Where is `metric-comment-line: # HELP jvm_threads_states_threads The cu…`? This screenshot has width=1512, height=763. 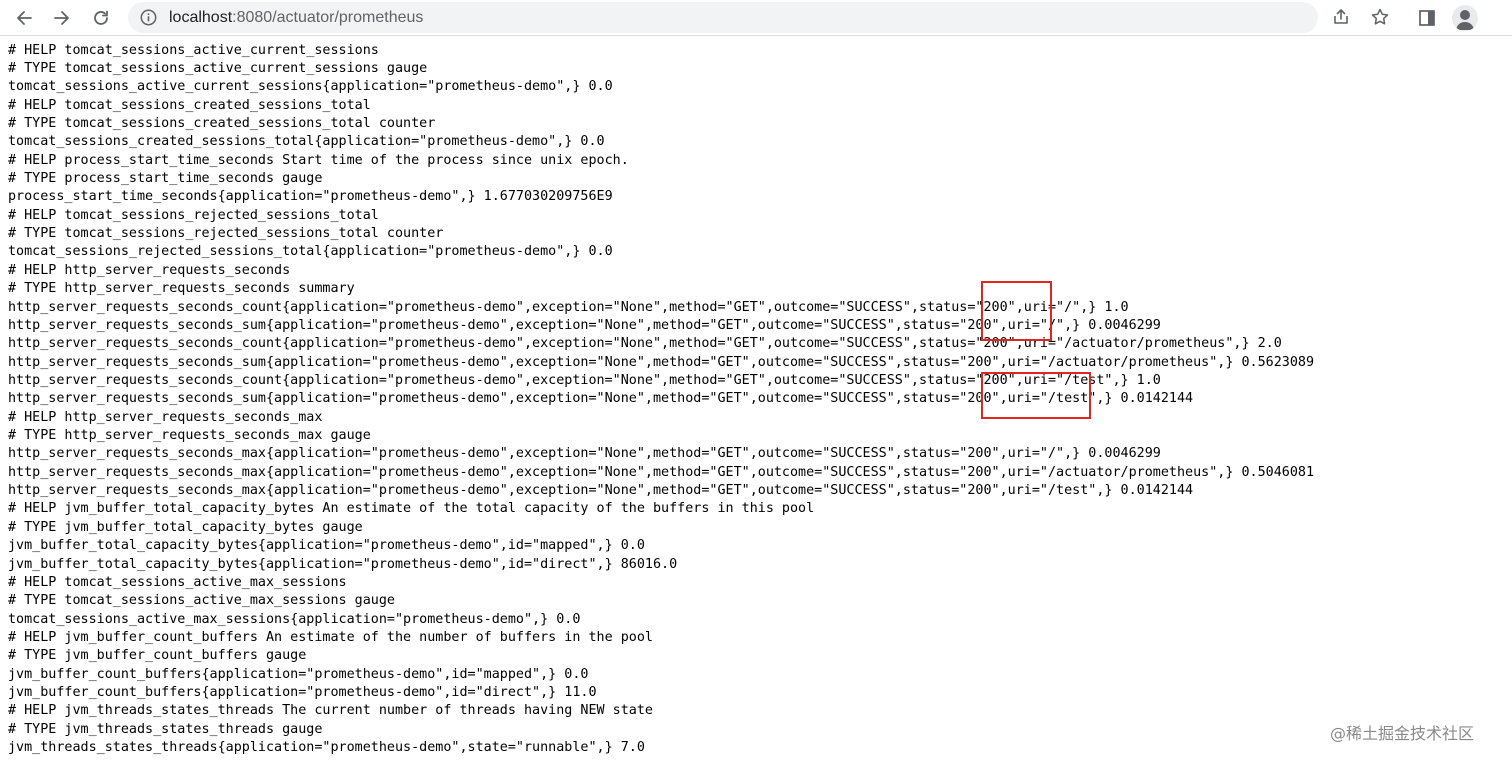 metric-comment-line: # HELP jvm_threads_states_threads The cu… is located at coordinates (330, 711).